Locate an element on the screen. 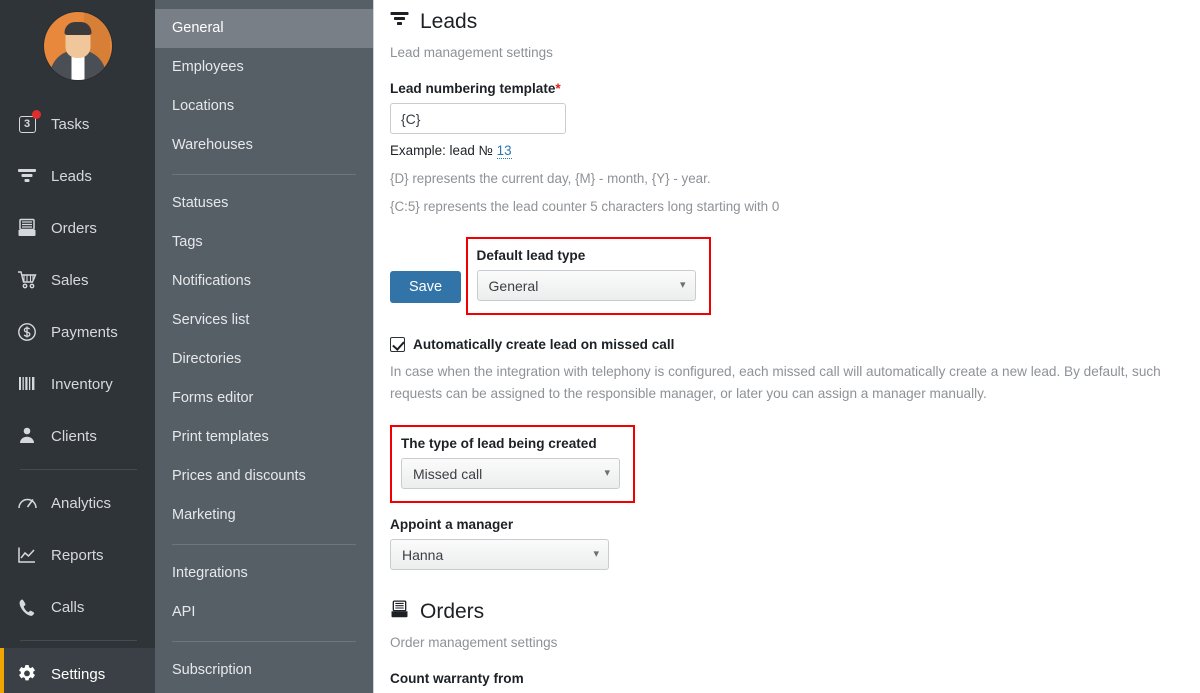  sidebar-item-analytics: Analytics is located at coordinates (77, 503).